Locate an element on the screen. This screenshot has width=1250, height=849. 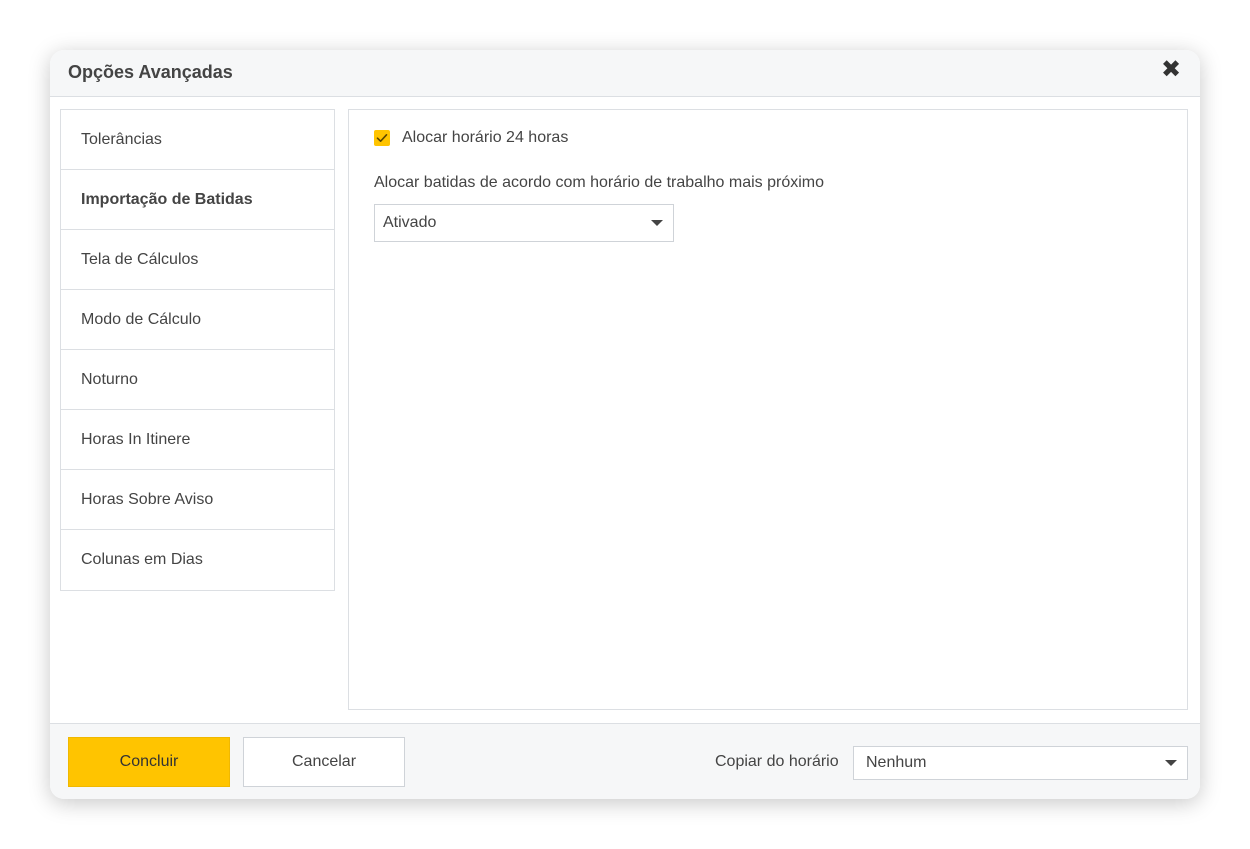
allocate-24h-checkbox is located at coordinates (382, 138).